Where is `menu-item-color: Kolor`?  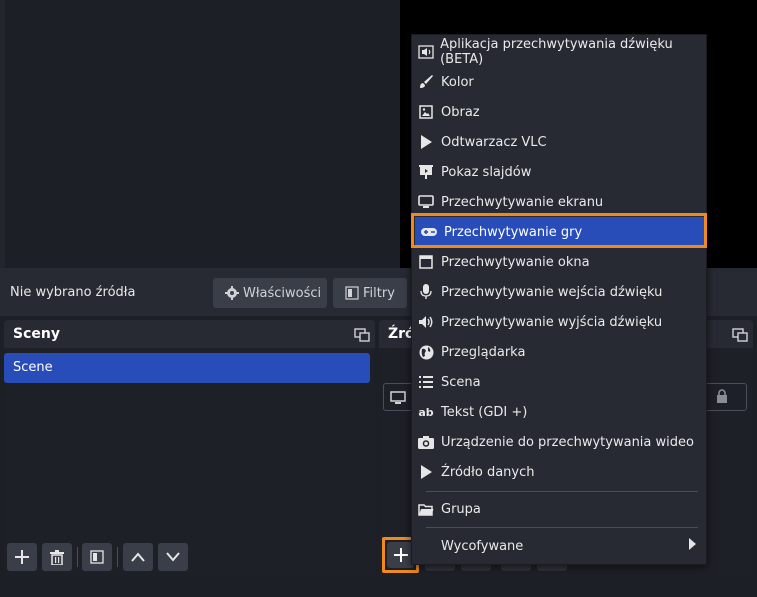 menu-item-color: Kolor is located at coordinates (559, 82).